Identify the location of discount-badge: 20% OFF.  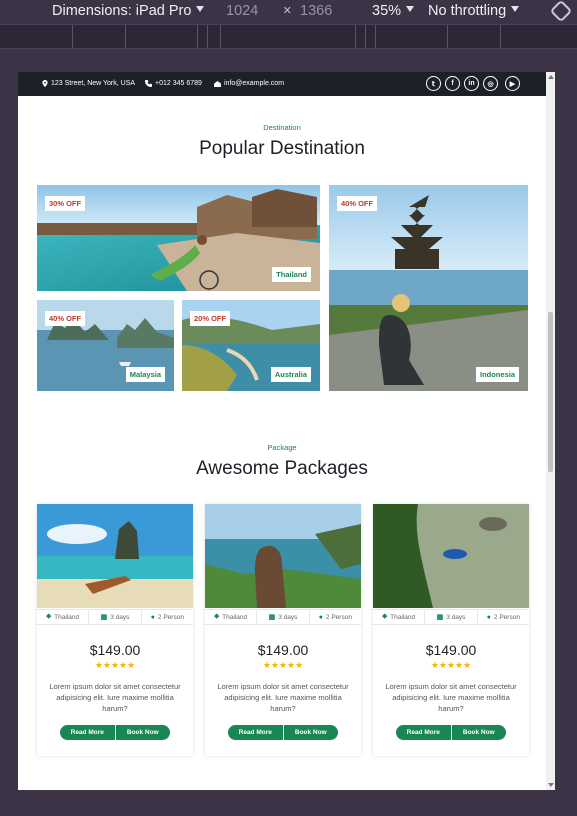
(210, 318).